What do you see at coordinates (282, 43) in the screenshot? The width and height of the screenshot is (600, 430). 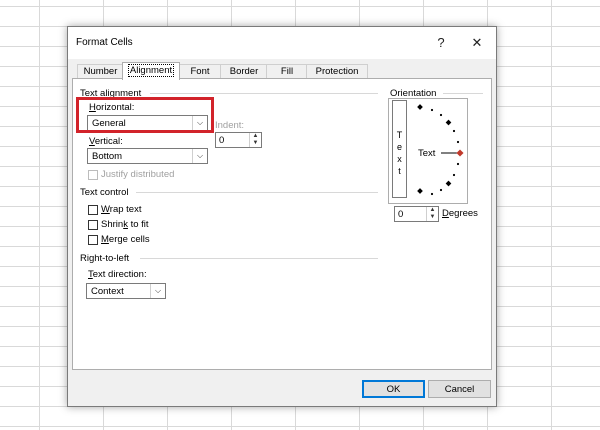 I see `dialog-titlebar: Format Cells ? ✕` at bounding box center [282, 43].